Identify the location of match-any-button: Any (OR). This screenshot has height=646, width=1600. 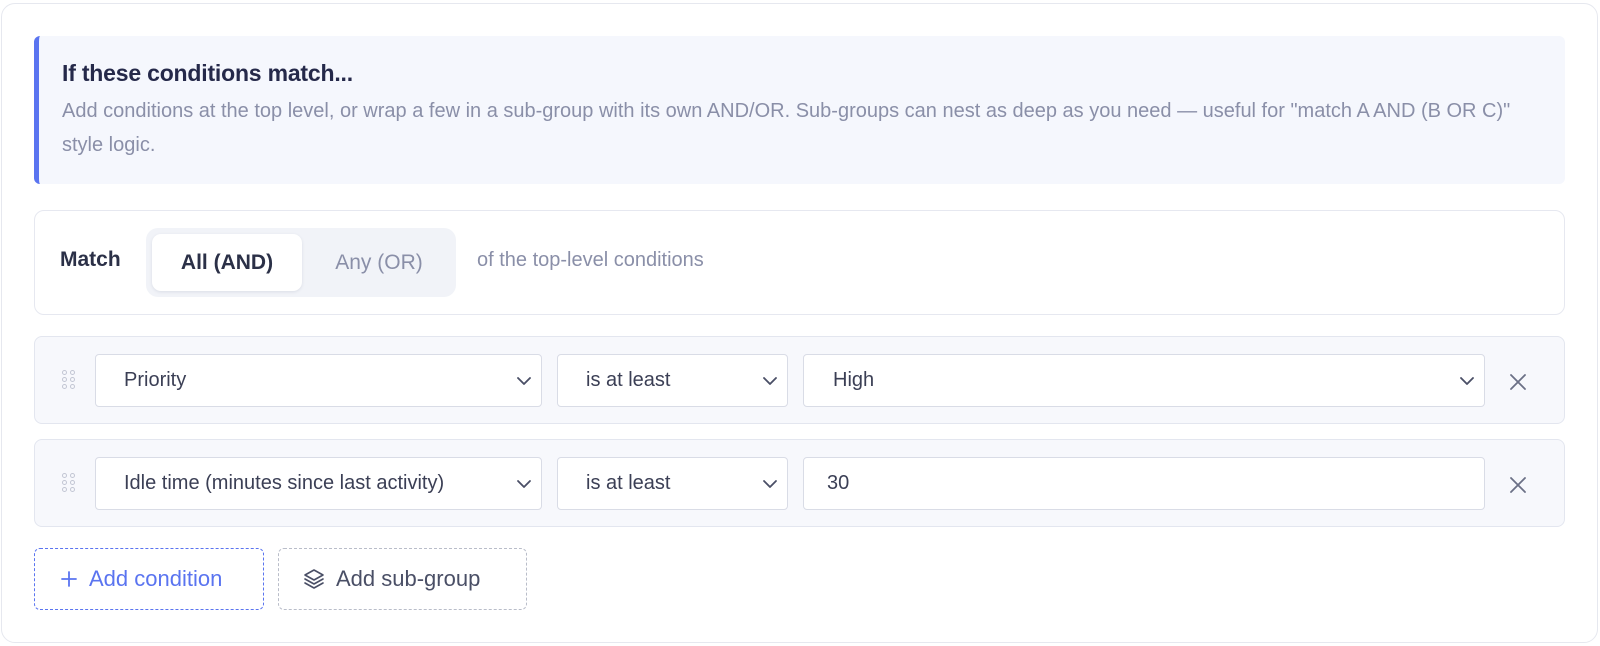
(379, 262).